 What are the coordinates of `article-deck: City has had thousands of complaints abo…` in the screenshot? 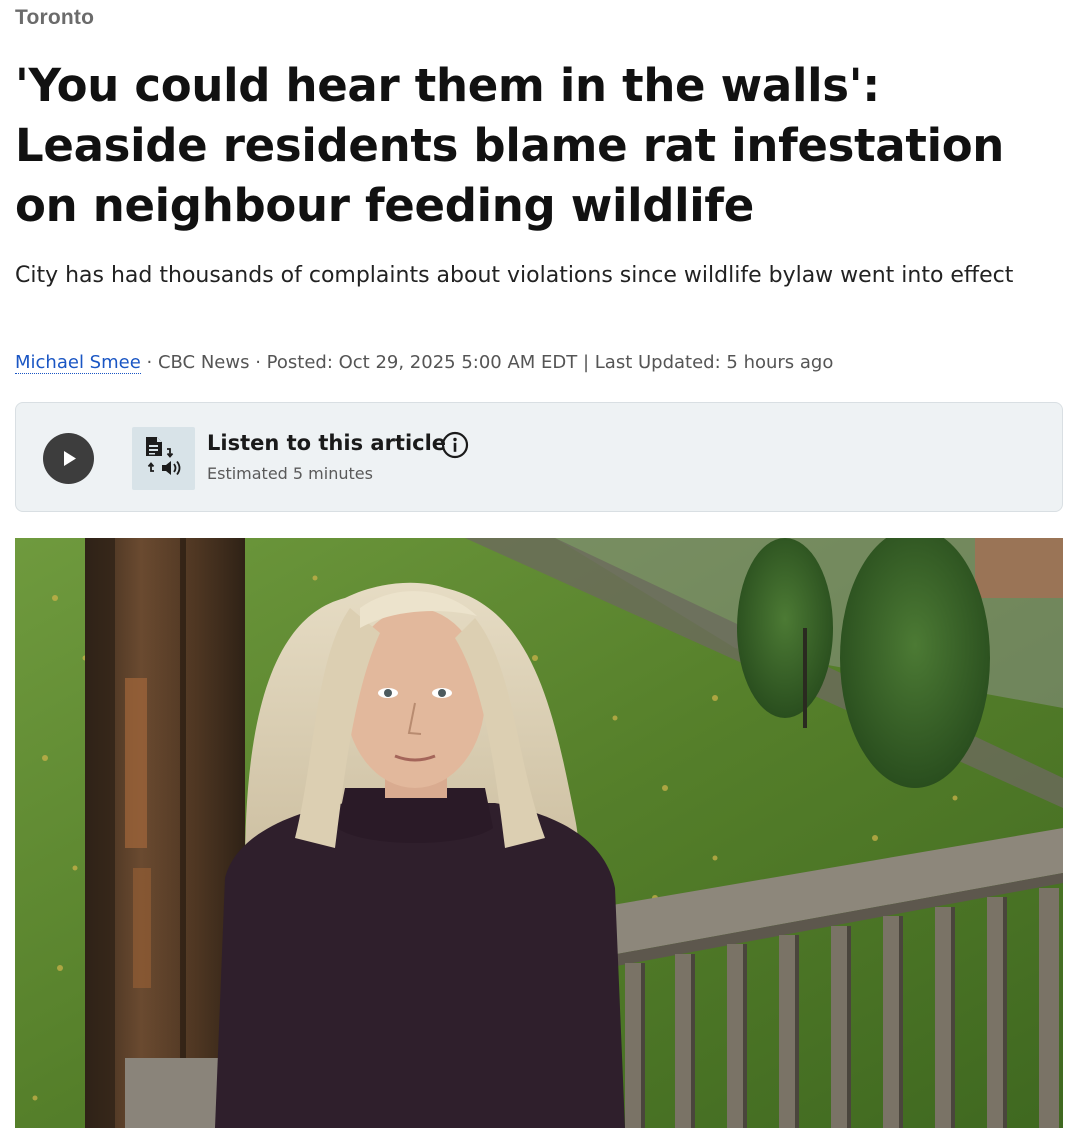 It's located at (514, 275).